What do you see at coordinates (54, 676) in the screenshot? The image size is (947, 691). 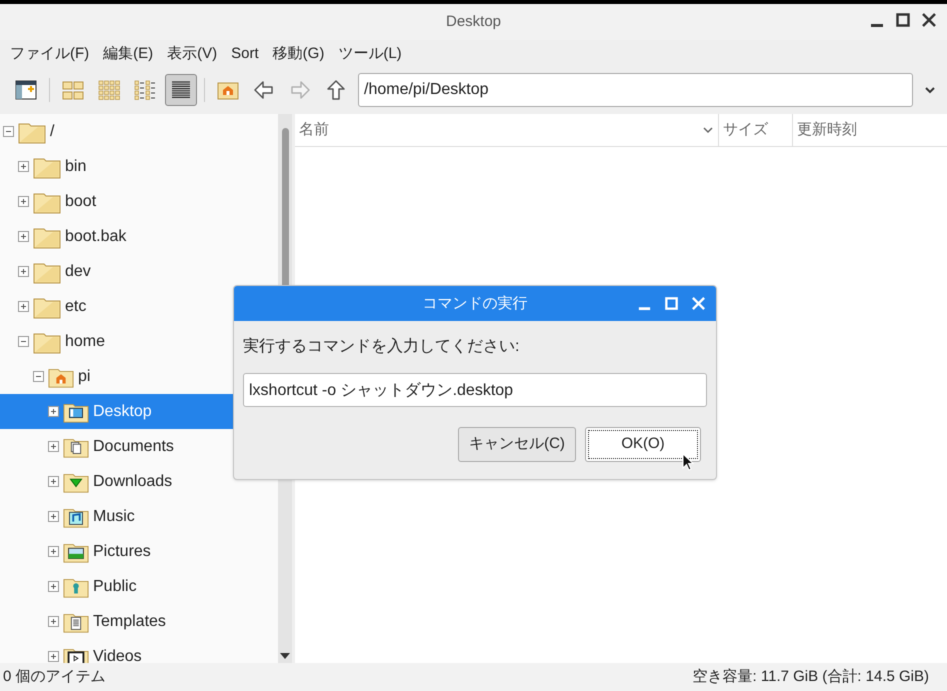 I see `status-text: 0 個のアイテム` at bounding box center [54, 676].